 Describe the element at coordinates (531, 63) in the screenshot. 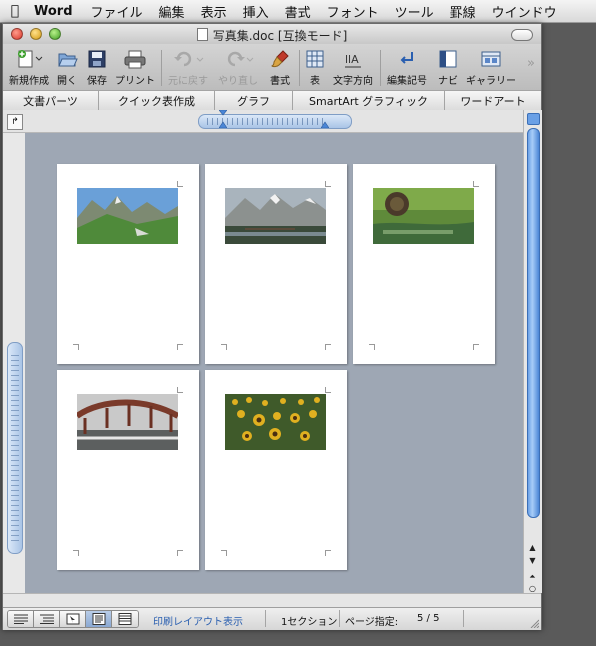

I see `toolbar-overflow-icon: »` at that location.